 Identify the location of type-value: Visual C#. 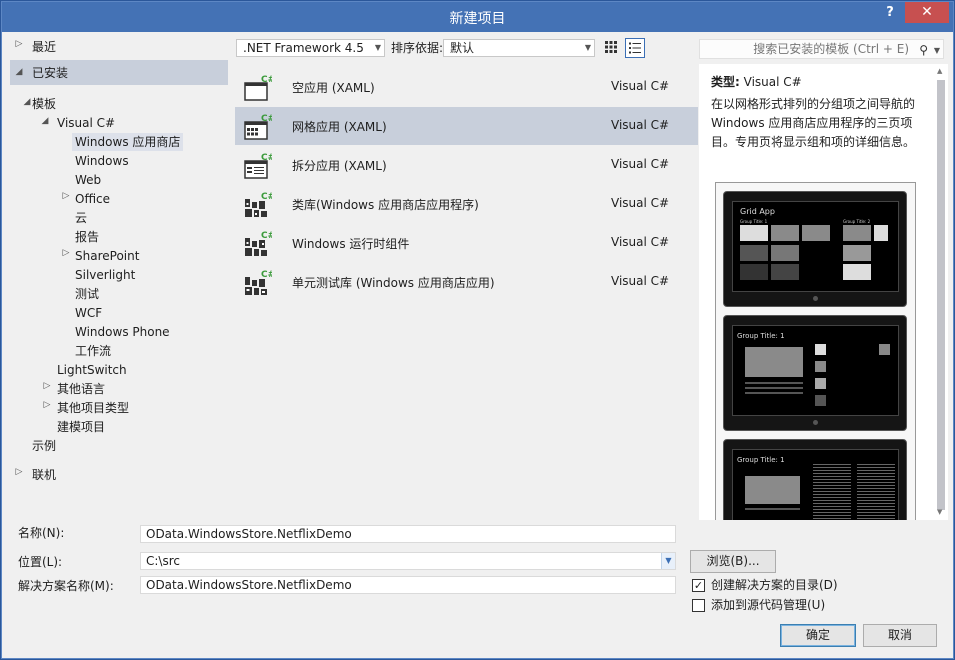
(772, 82).